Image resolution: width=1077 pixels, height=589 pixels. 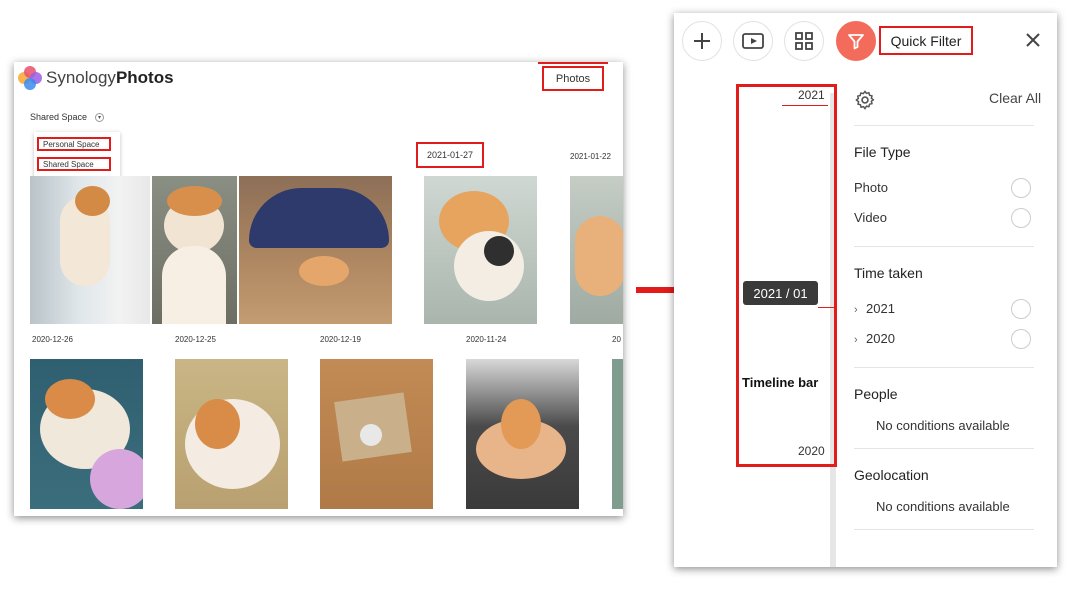 I want to click on date-header: 2020-12-19, so click(x=340, y=339).